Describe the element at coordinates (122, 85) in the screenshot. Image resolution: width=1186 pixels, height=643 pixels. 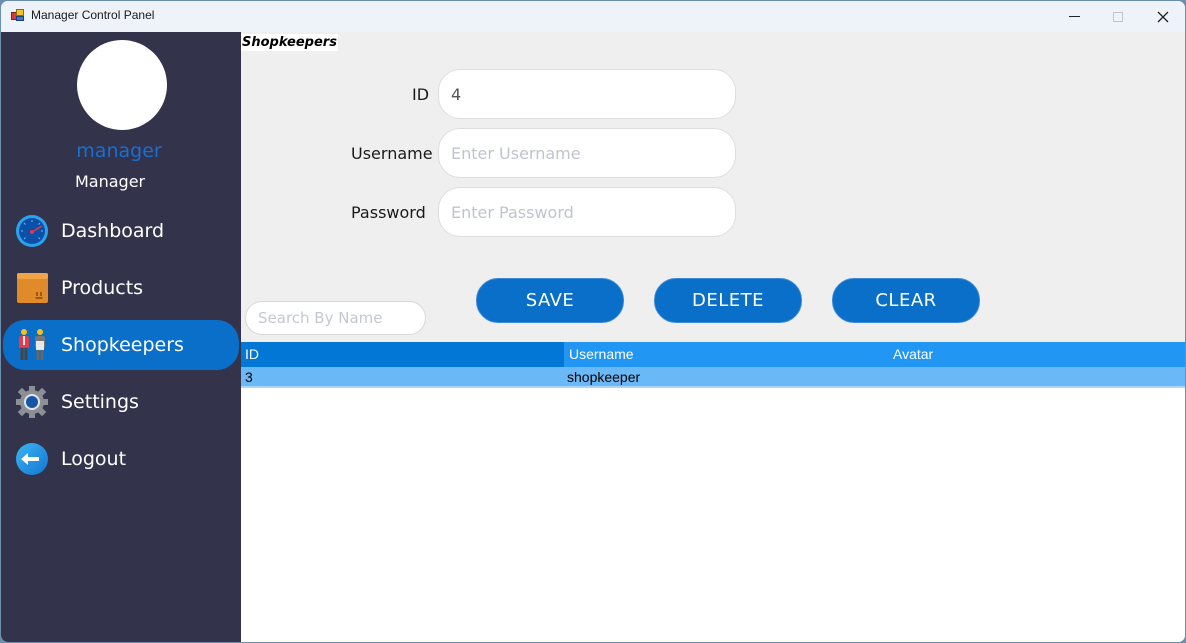
I see `avatar` at that location.